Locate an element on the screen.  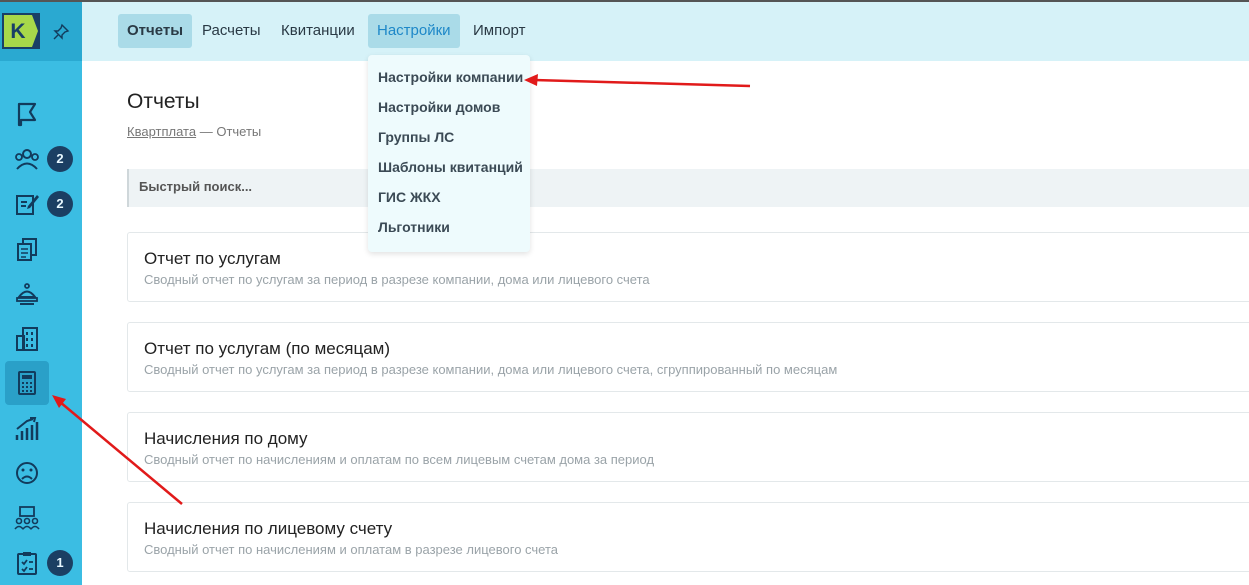
requests-edit-icon is located at coordinates (27, 205).